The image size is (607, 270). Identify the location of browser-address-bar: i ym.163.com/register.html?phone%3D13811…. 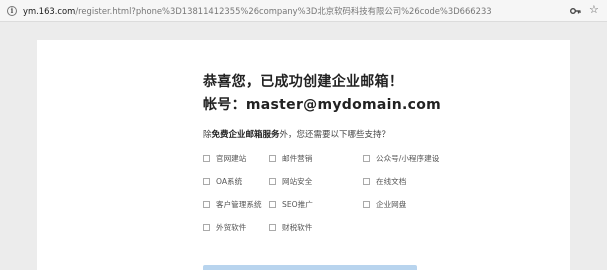
(303, 11).